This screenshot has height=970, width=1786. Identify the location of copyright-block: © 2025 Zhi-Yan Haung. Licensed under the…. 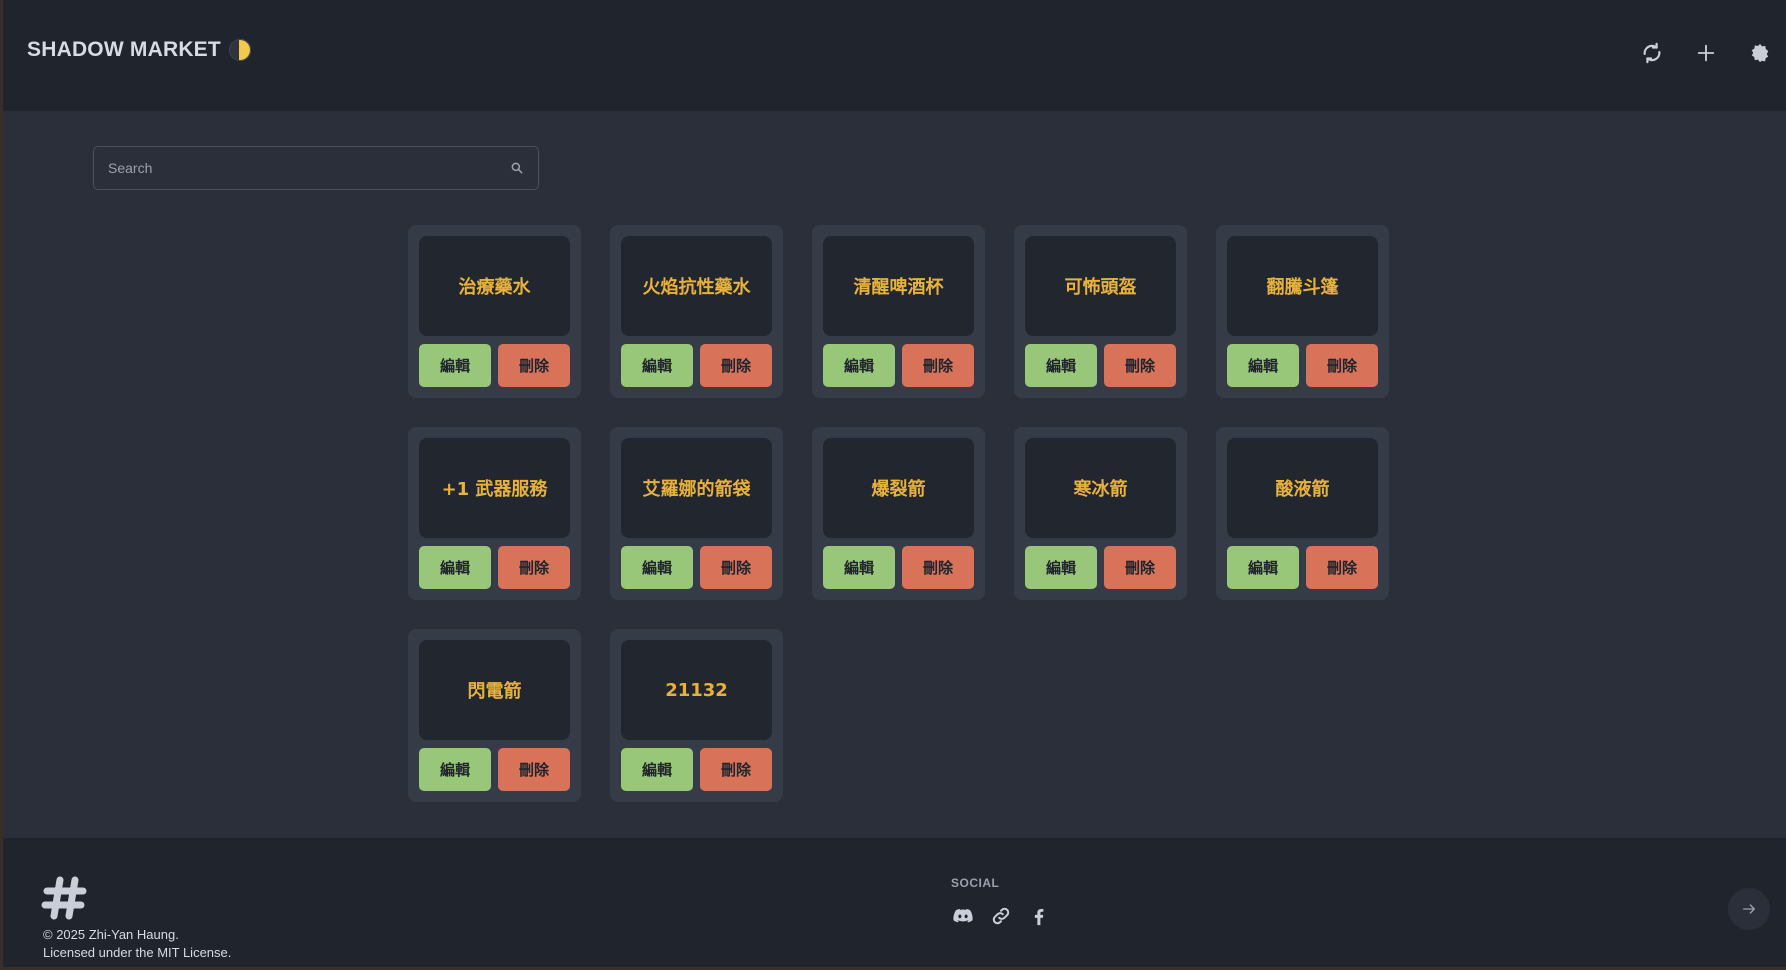
(137, 944).